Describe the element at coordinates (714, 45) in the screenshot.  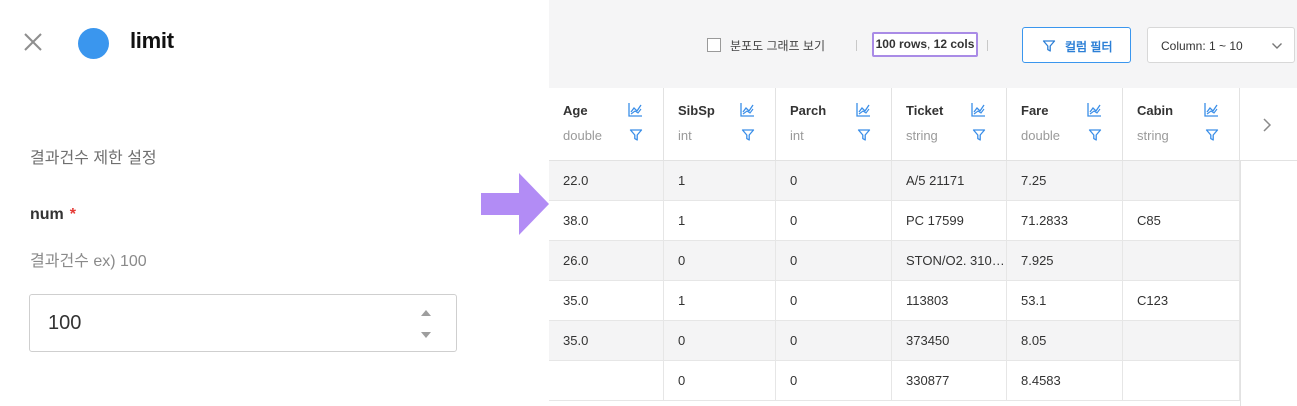
I see `scatter-toggle-checkbox` at that location.